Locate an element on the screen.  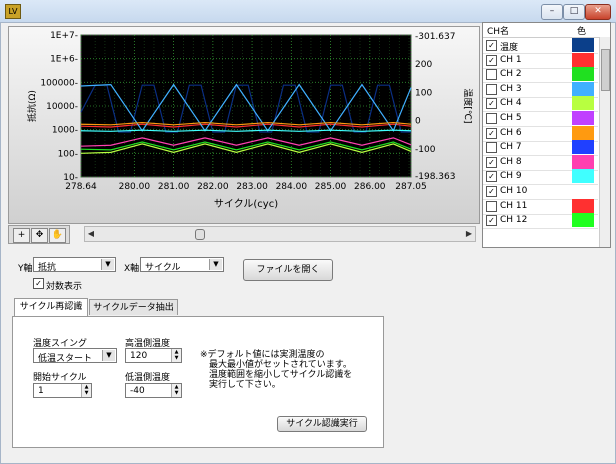
channel-row: ✓ CH 4 is located at coordinates (540, 104).